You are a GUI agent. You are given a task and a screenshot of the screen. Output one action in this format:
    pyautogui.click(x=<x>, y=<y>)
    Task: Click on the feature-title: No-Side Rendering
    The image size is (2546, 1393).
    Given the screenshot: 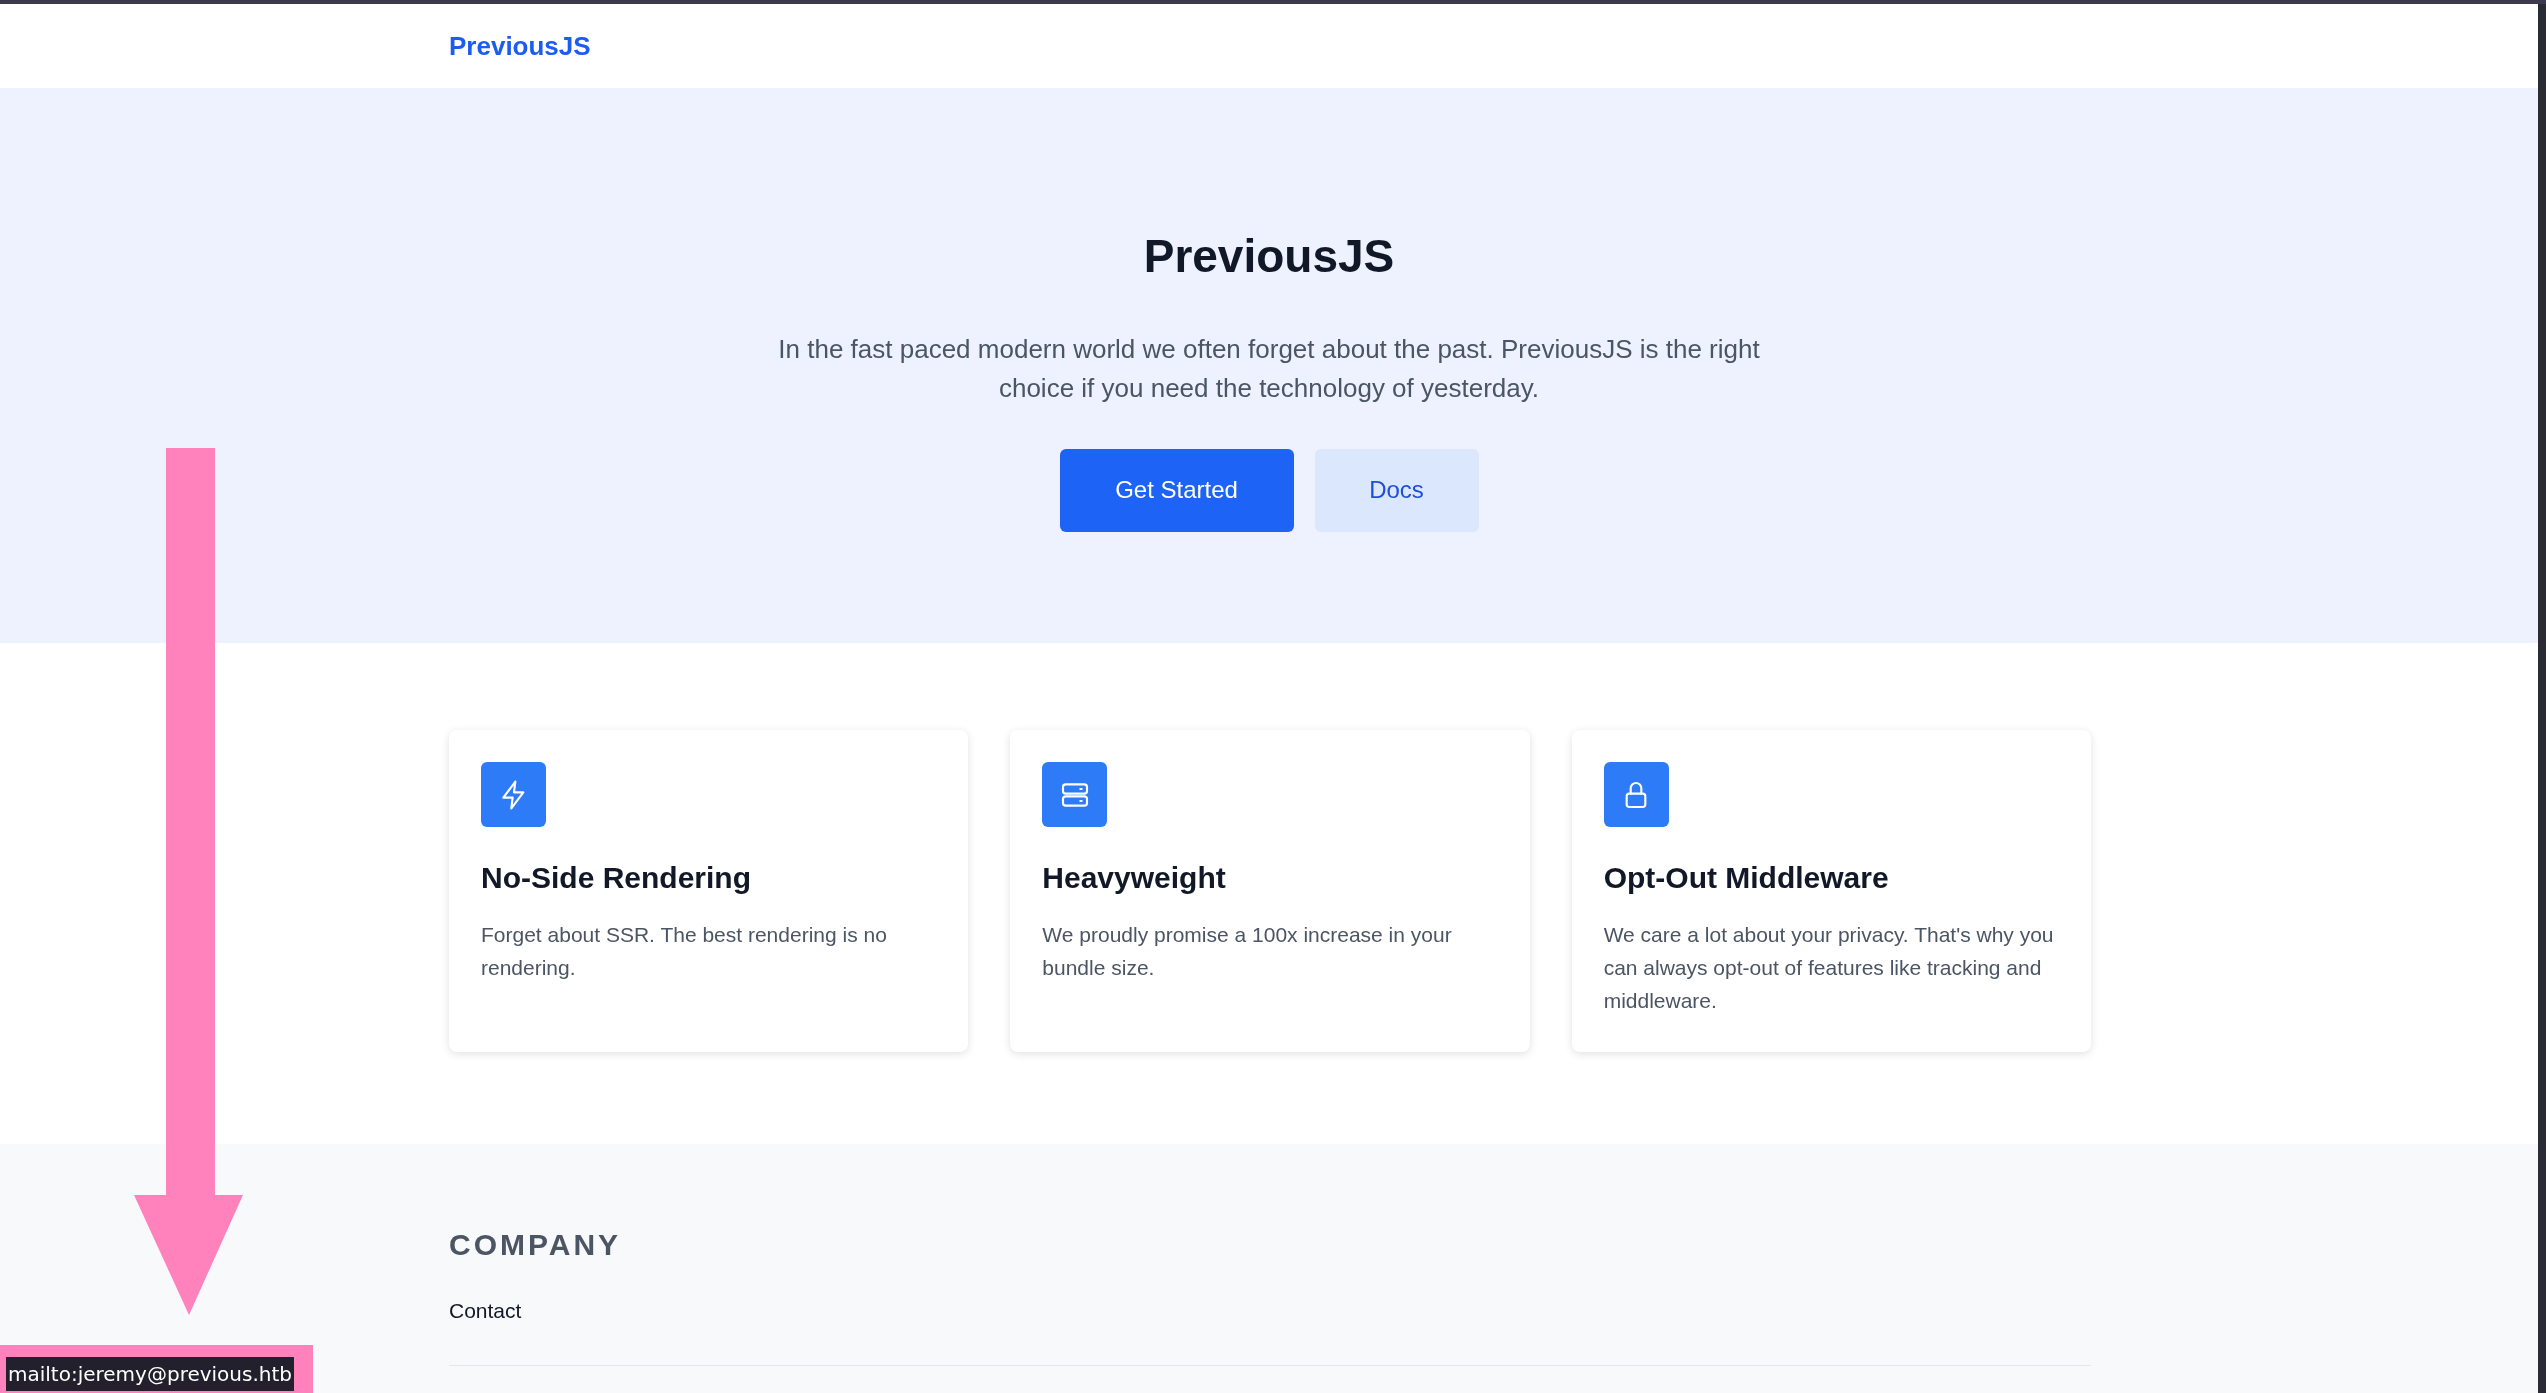 What is the action you would take?
    pyautogui.click(x=616, y=878)
    